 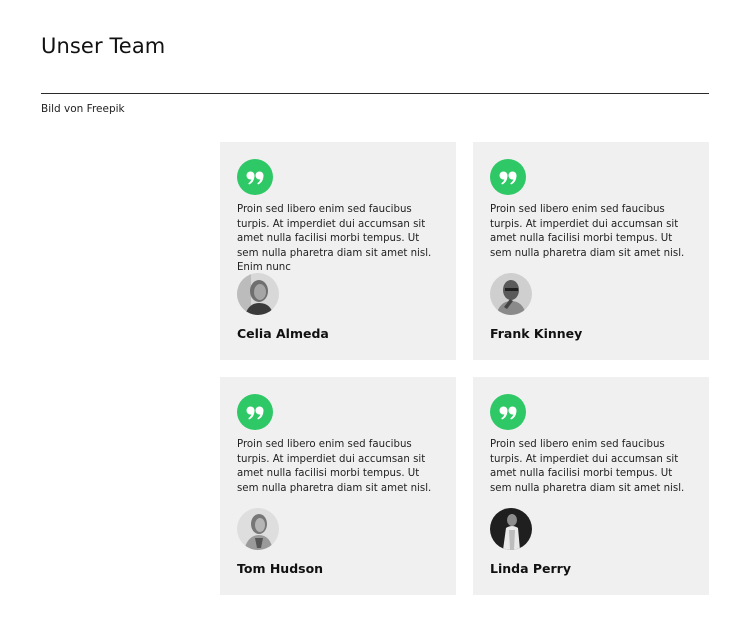 I want to click on image-credit: Bild von Freepik, so click(x=83, y=109).